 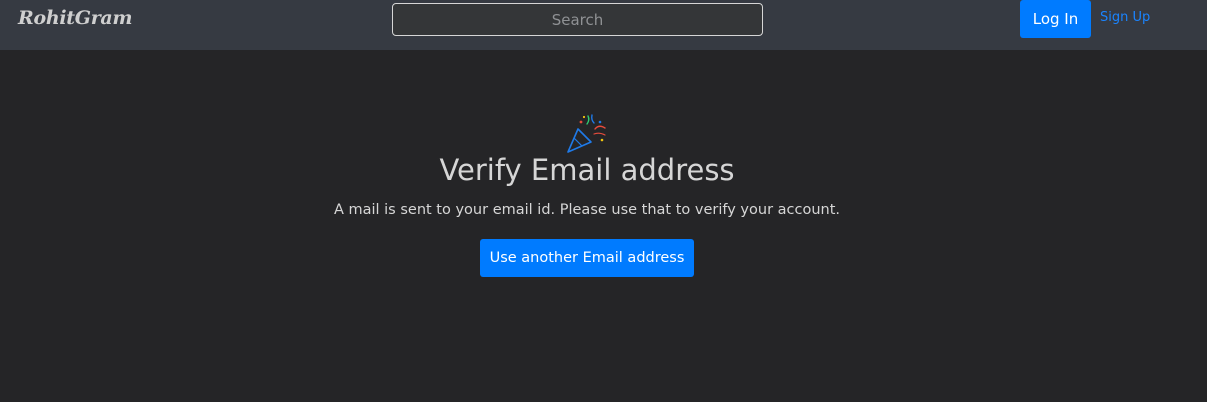 What do you see at coordinates (587, 170) in the screenshot?
I see `page-title: Verify Email address` at bounding box center [587, 170].